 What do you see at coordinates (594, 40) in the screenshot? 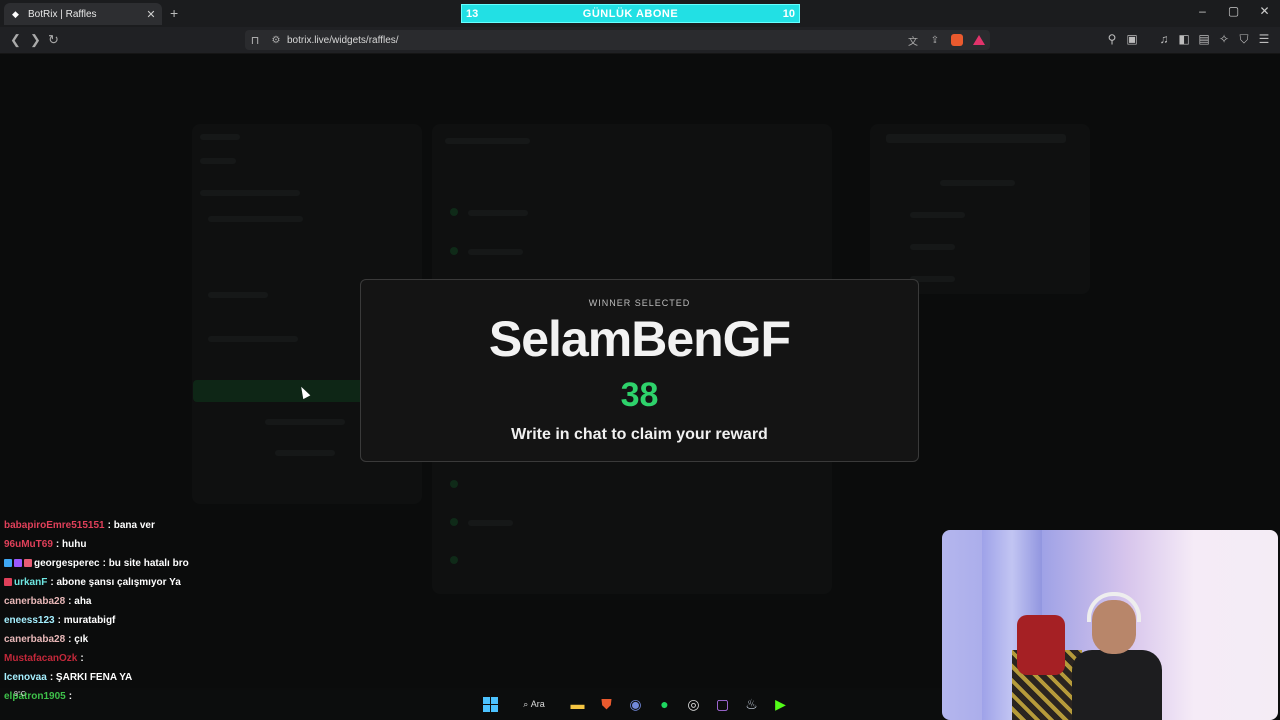
I see `url-text: botrix.live/widgets/raffles/` at bounding box center [594, 40].